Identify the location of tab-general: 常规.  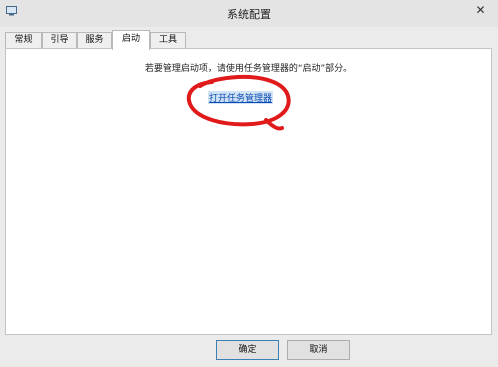
(23, 40).